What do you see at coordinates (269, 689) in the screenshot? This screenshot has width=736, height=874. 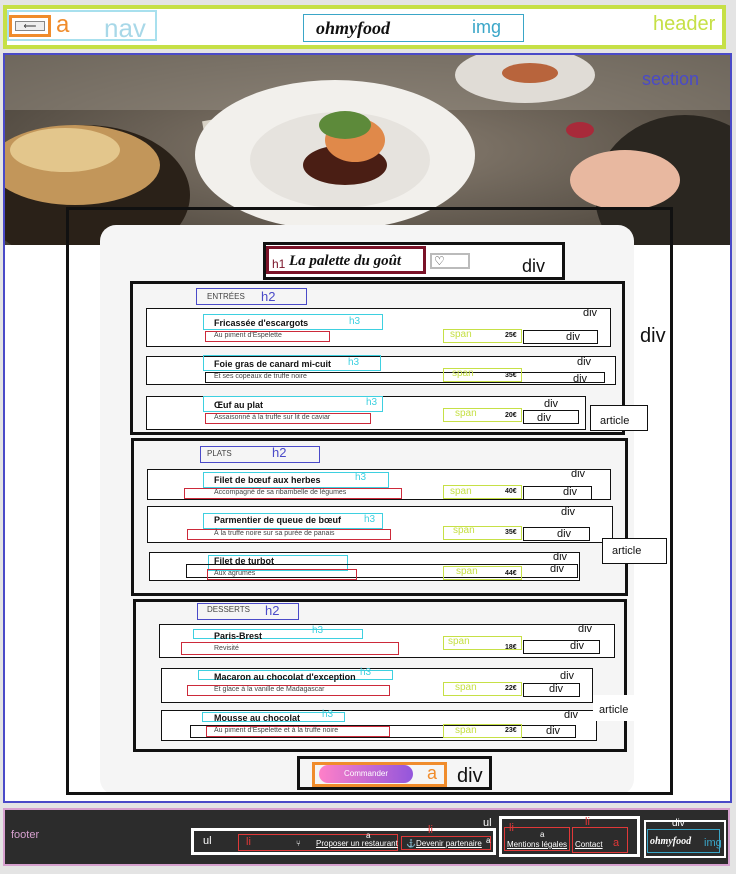 I see `dish-desc: Et glace à la vanille de Madagascar` at bounding box center [269, 689].